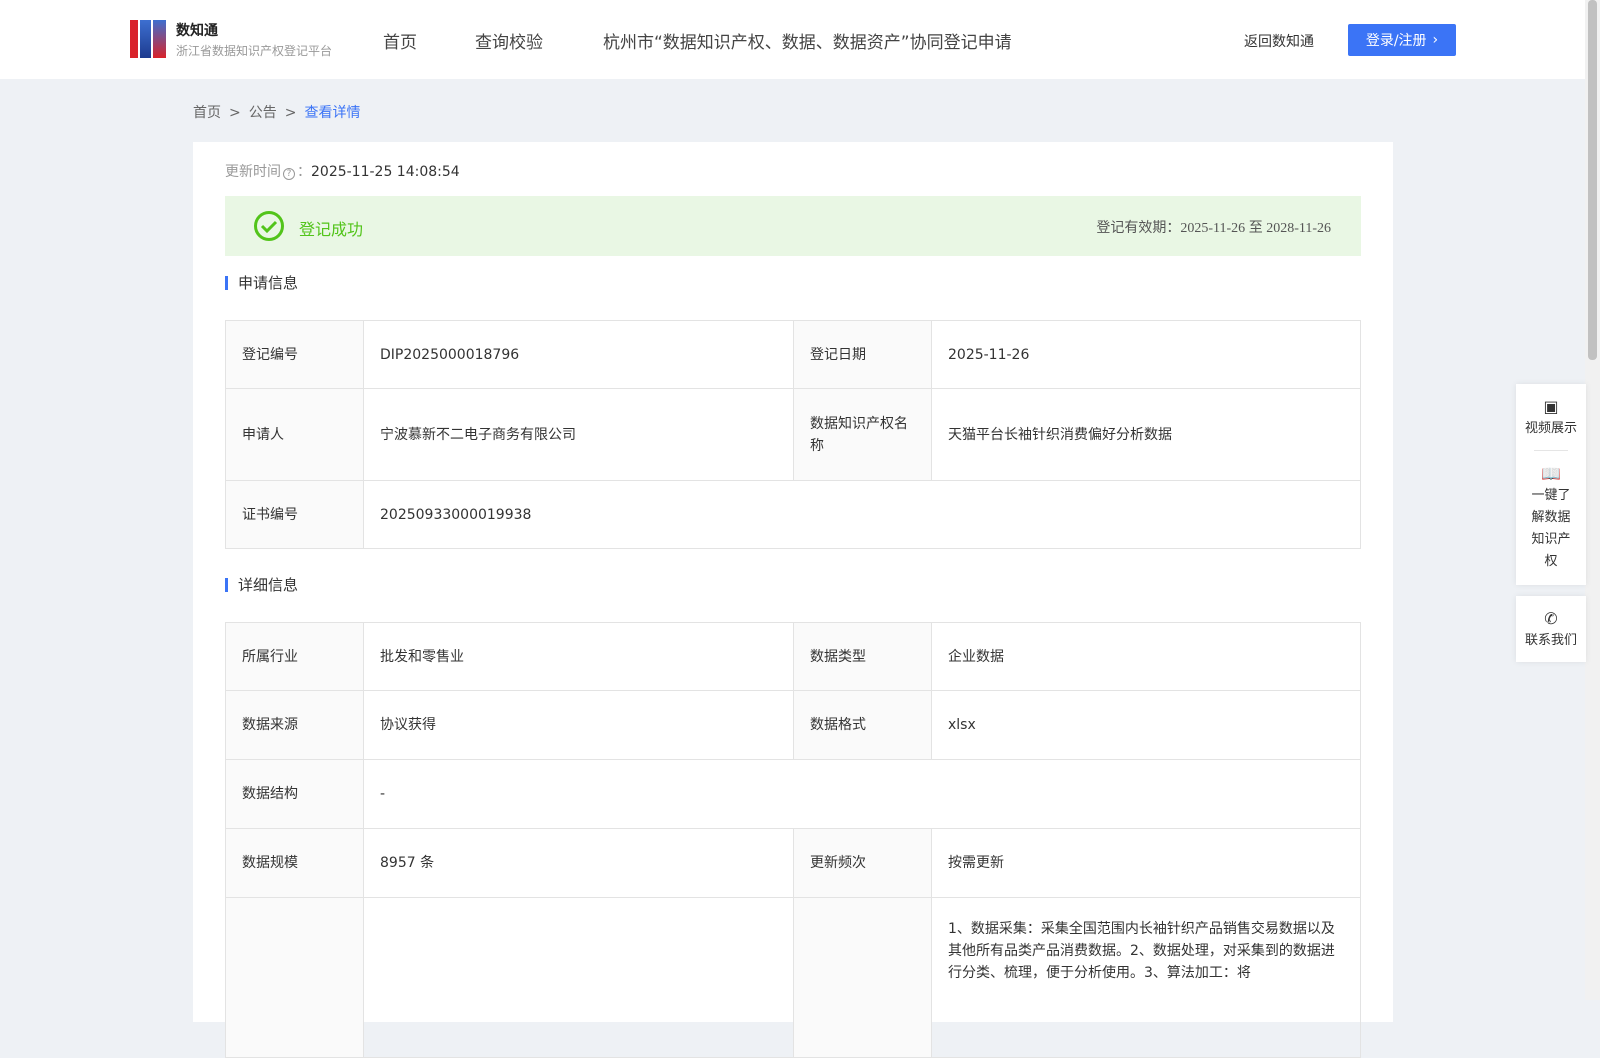 This screenshot has width=1600, height=1058. Describe the element at coordinates (253, 172) in the screenshot. I see `update-label: 更新时间` at that location.